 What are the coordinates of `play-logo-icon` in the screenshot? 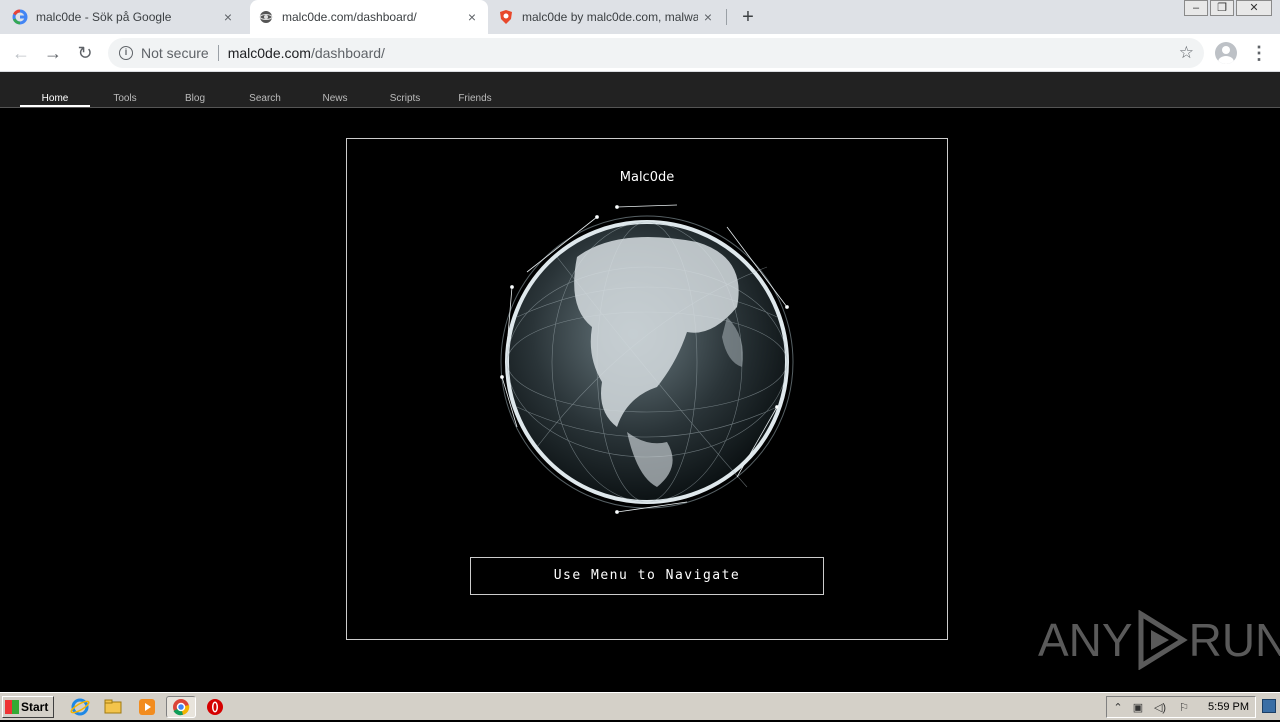 It's located at (1163, 640).